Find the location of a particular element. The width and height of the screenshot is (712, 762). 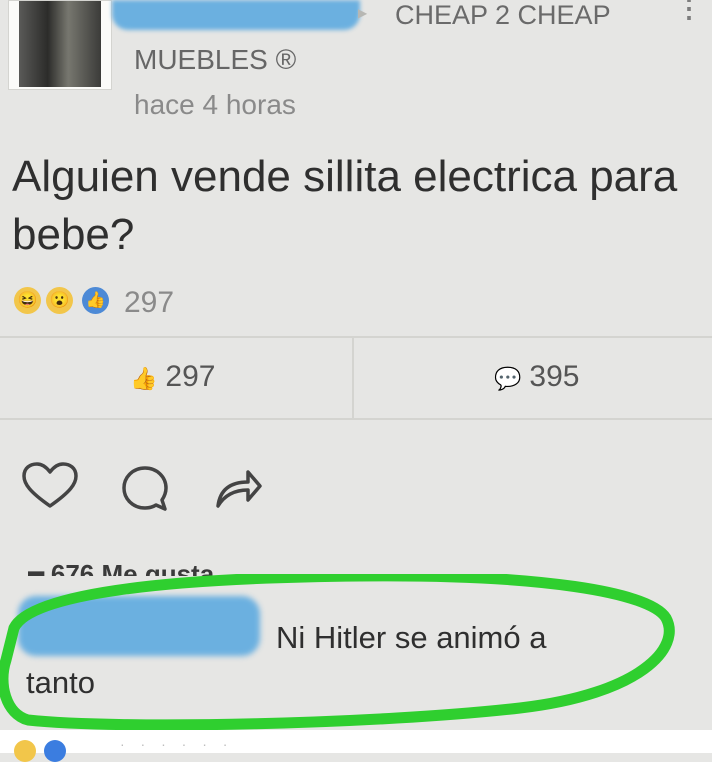

group-name: CHEAP 2 CHEAP is located at coordinates (503, 15).